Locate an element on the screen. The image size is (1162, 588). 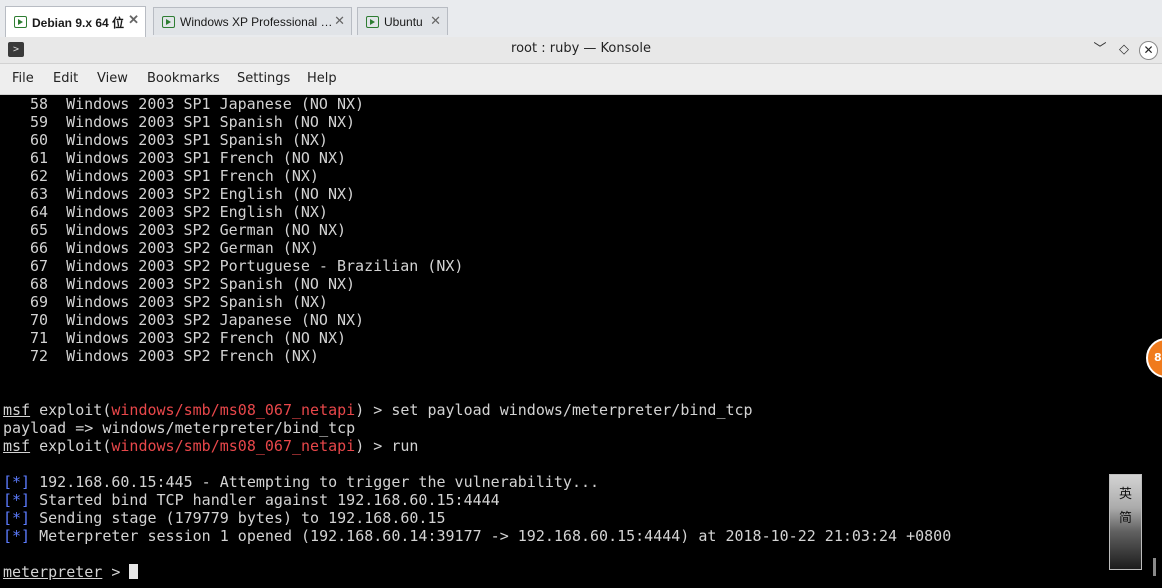
vm-tab-debian: Debian 9.x 64 位 ✕ is located at coordinates (75, 21).